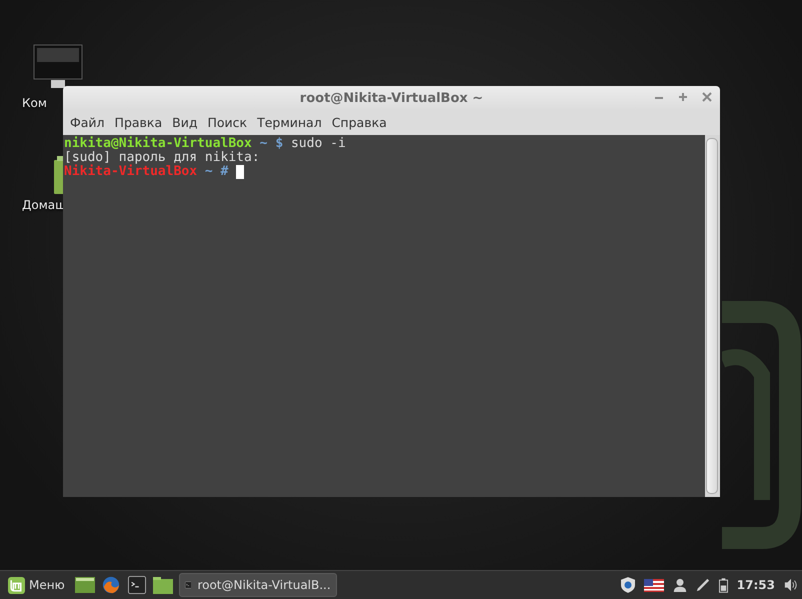  Describe the element at coordinates (87, 122) in the screenshot. I see `menu-item: Файл` at that location.